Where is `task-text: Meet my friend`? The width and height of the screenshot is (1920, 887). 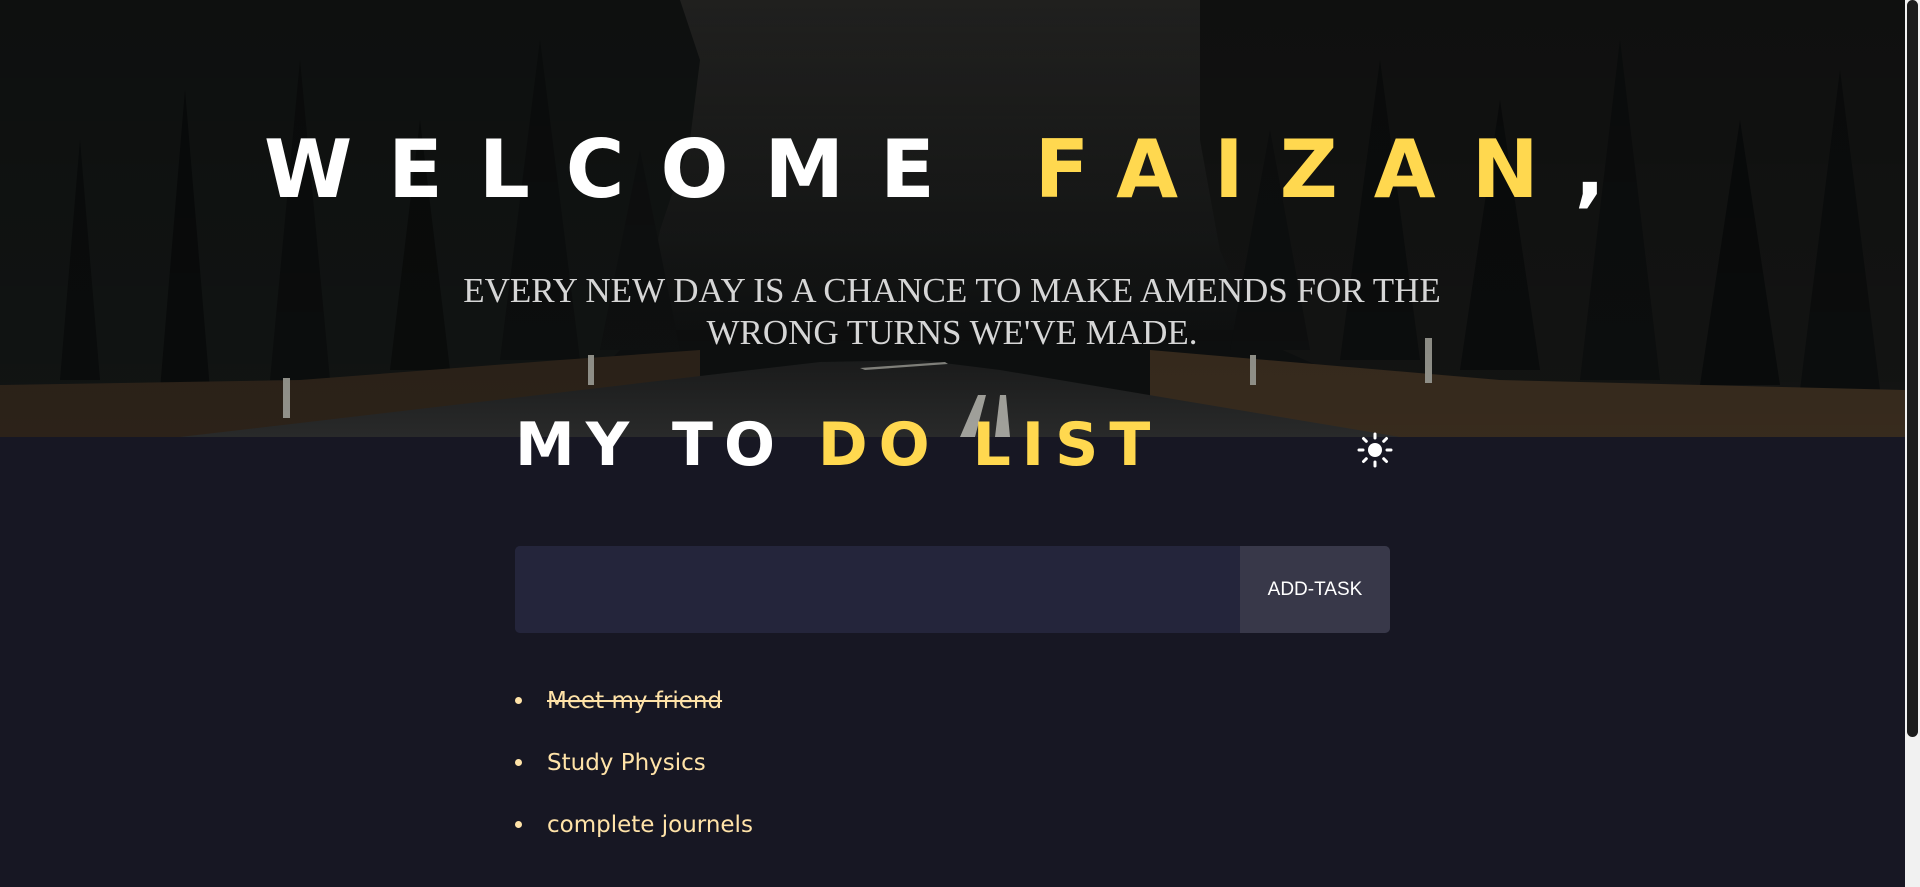
task-text: Meet my friend is located at coordinates (635, 701).